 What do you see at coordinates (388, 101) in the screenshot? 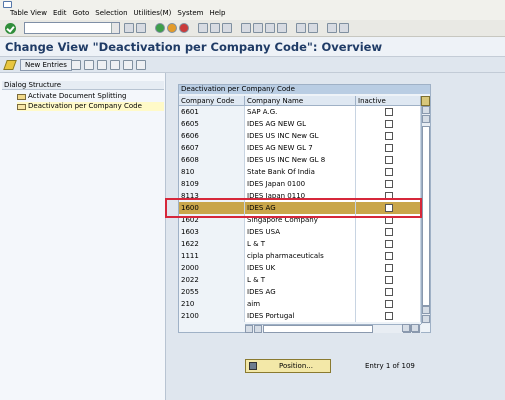
I see `column-header-inactive: Inactive` at bounding box center [388, 101].